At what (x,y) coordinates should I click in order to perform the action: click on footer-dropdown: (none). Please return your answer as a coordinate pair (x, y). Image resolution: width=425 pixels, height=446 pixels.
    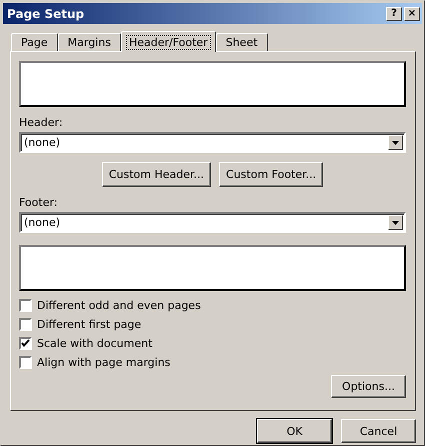
    Looking at the image, I should click on (212, 222).